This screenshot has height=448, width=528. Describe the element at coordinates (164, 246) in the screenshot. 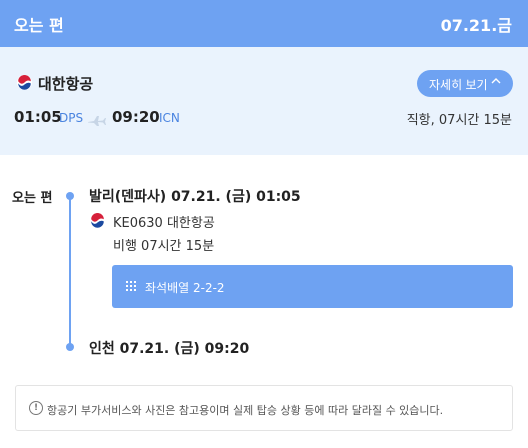

I see `segment-duration: 비행 07시간 15분` at that location.